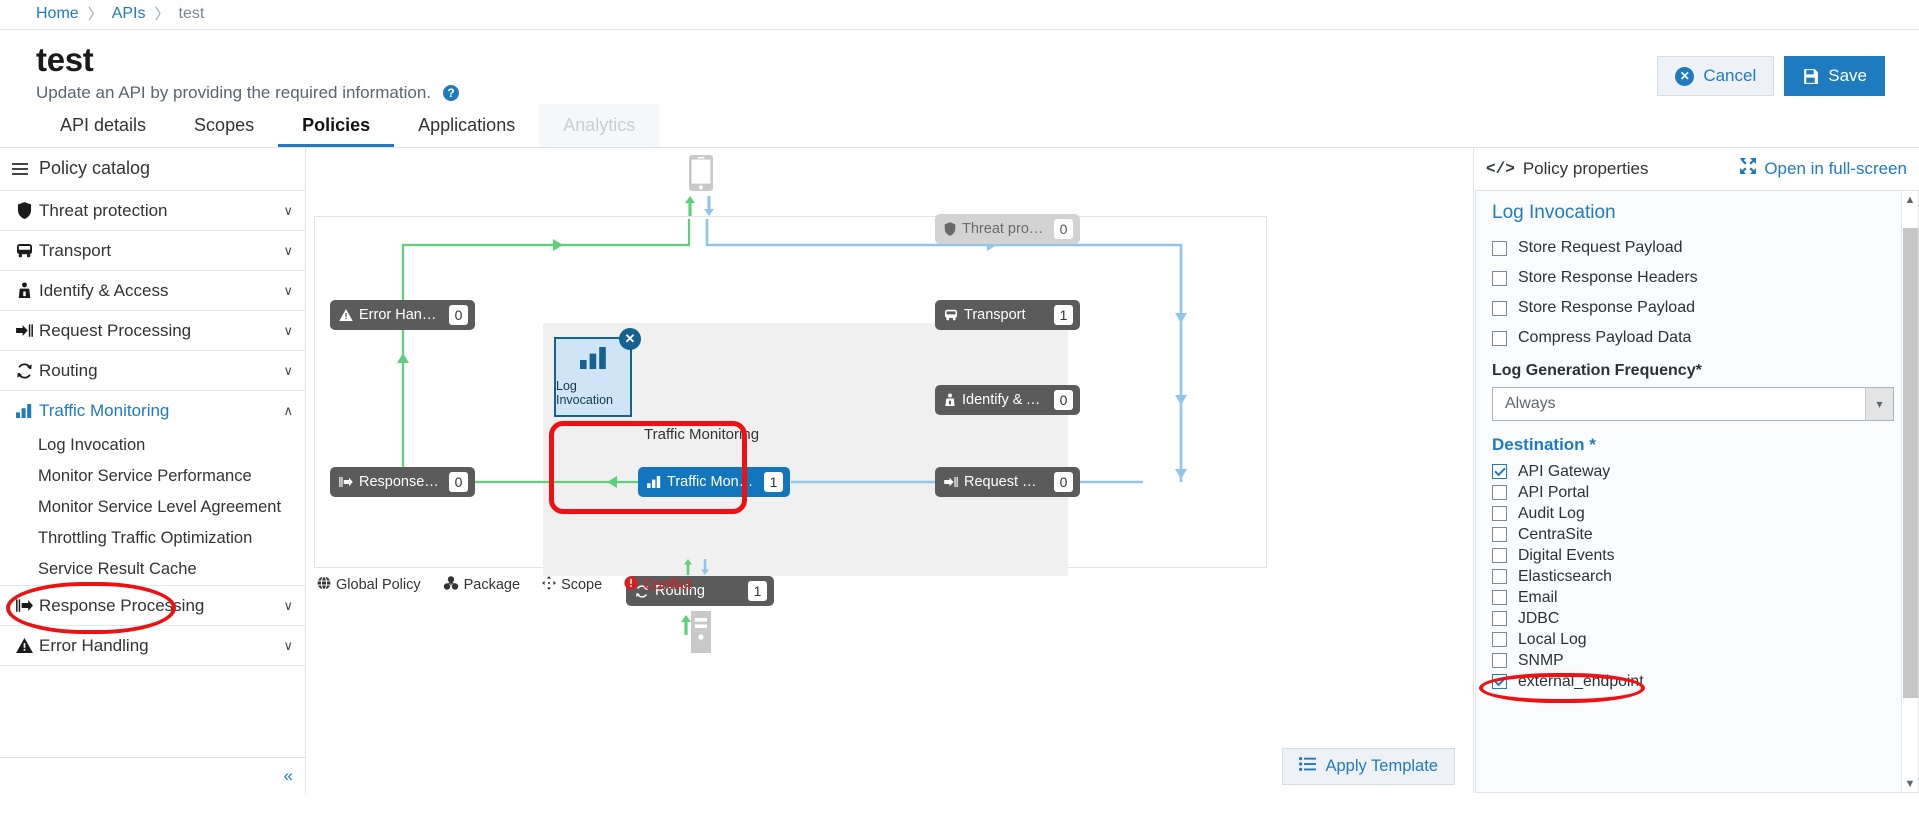  I want to click on bar-chart-icon, so click(654, 482).